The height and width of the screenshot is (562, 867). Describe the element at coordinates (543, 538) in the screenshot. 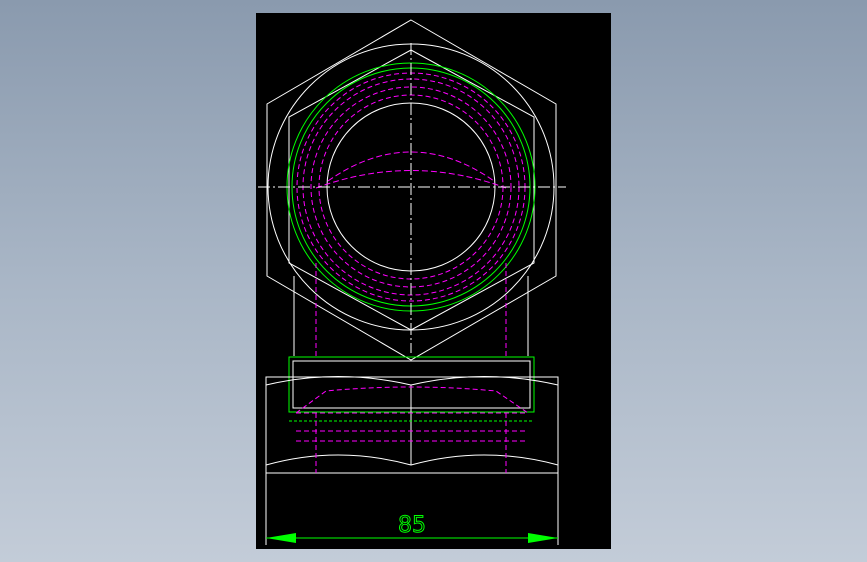

I see `dimension-arrow-right` at that location.